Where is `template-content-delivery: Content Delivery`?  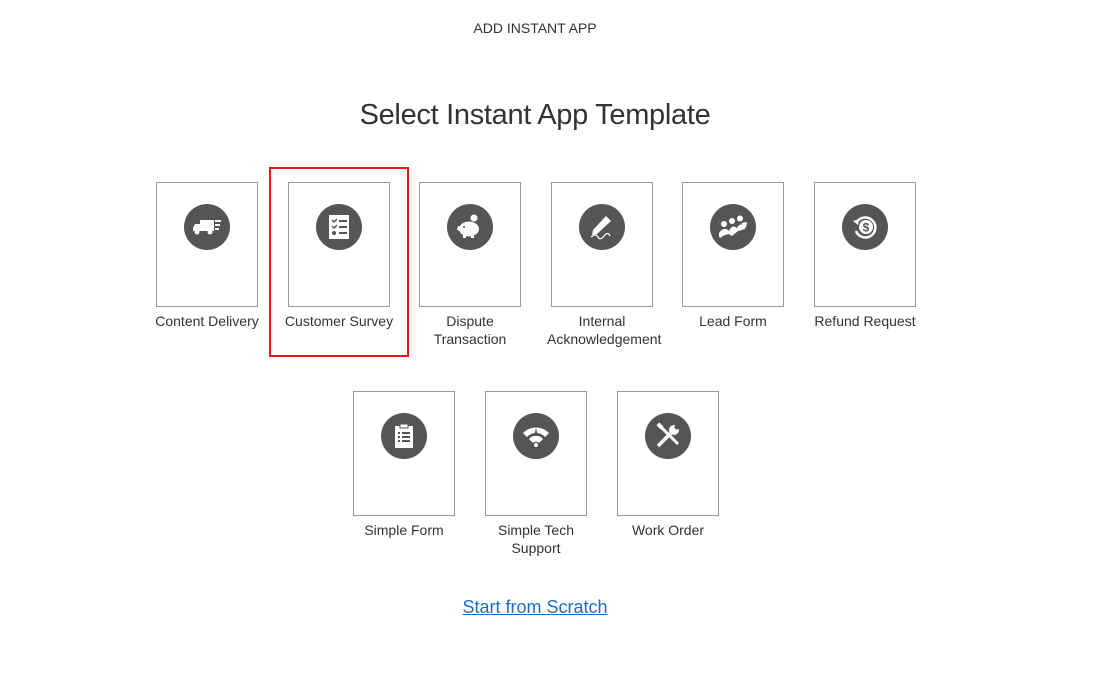
template-content-delivery: Content Delivery is located at coordinates (207, 256).